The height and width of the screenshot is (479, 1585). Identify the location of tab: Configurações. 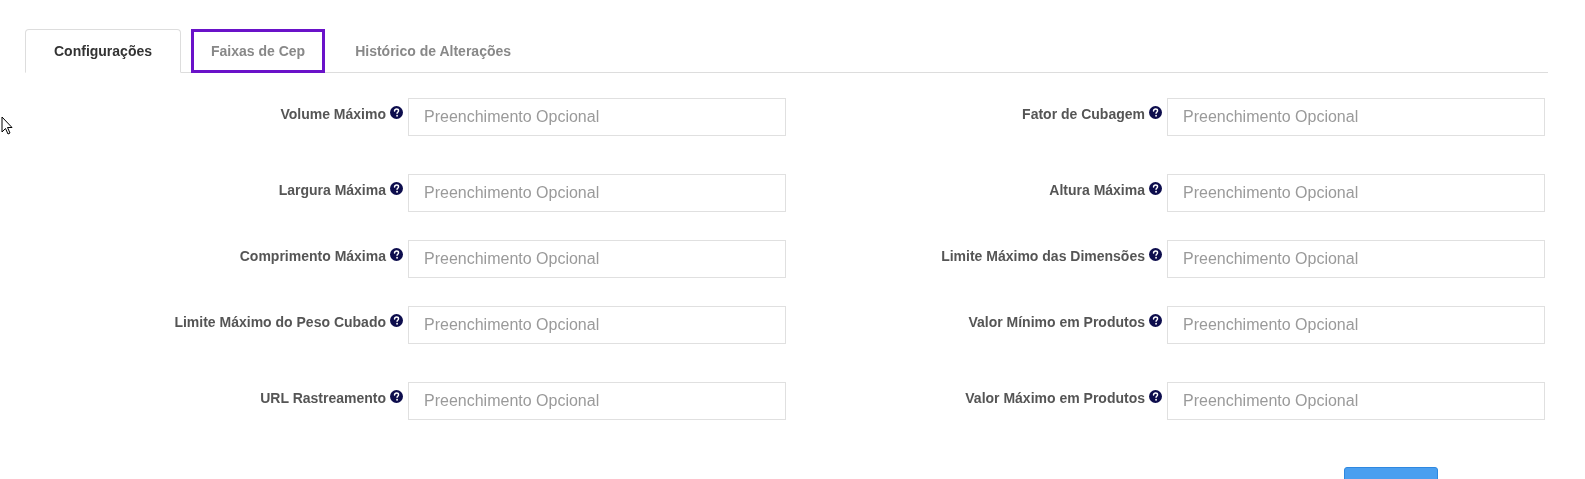
(103, 51).